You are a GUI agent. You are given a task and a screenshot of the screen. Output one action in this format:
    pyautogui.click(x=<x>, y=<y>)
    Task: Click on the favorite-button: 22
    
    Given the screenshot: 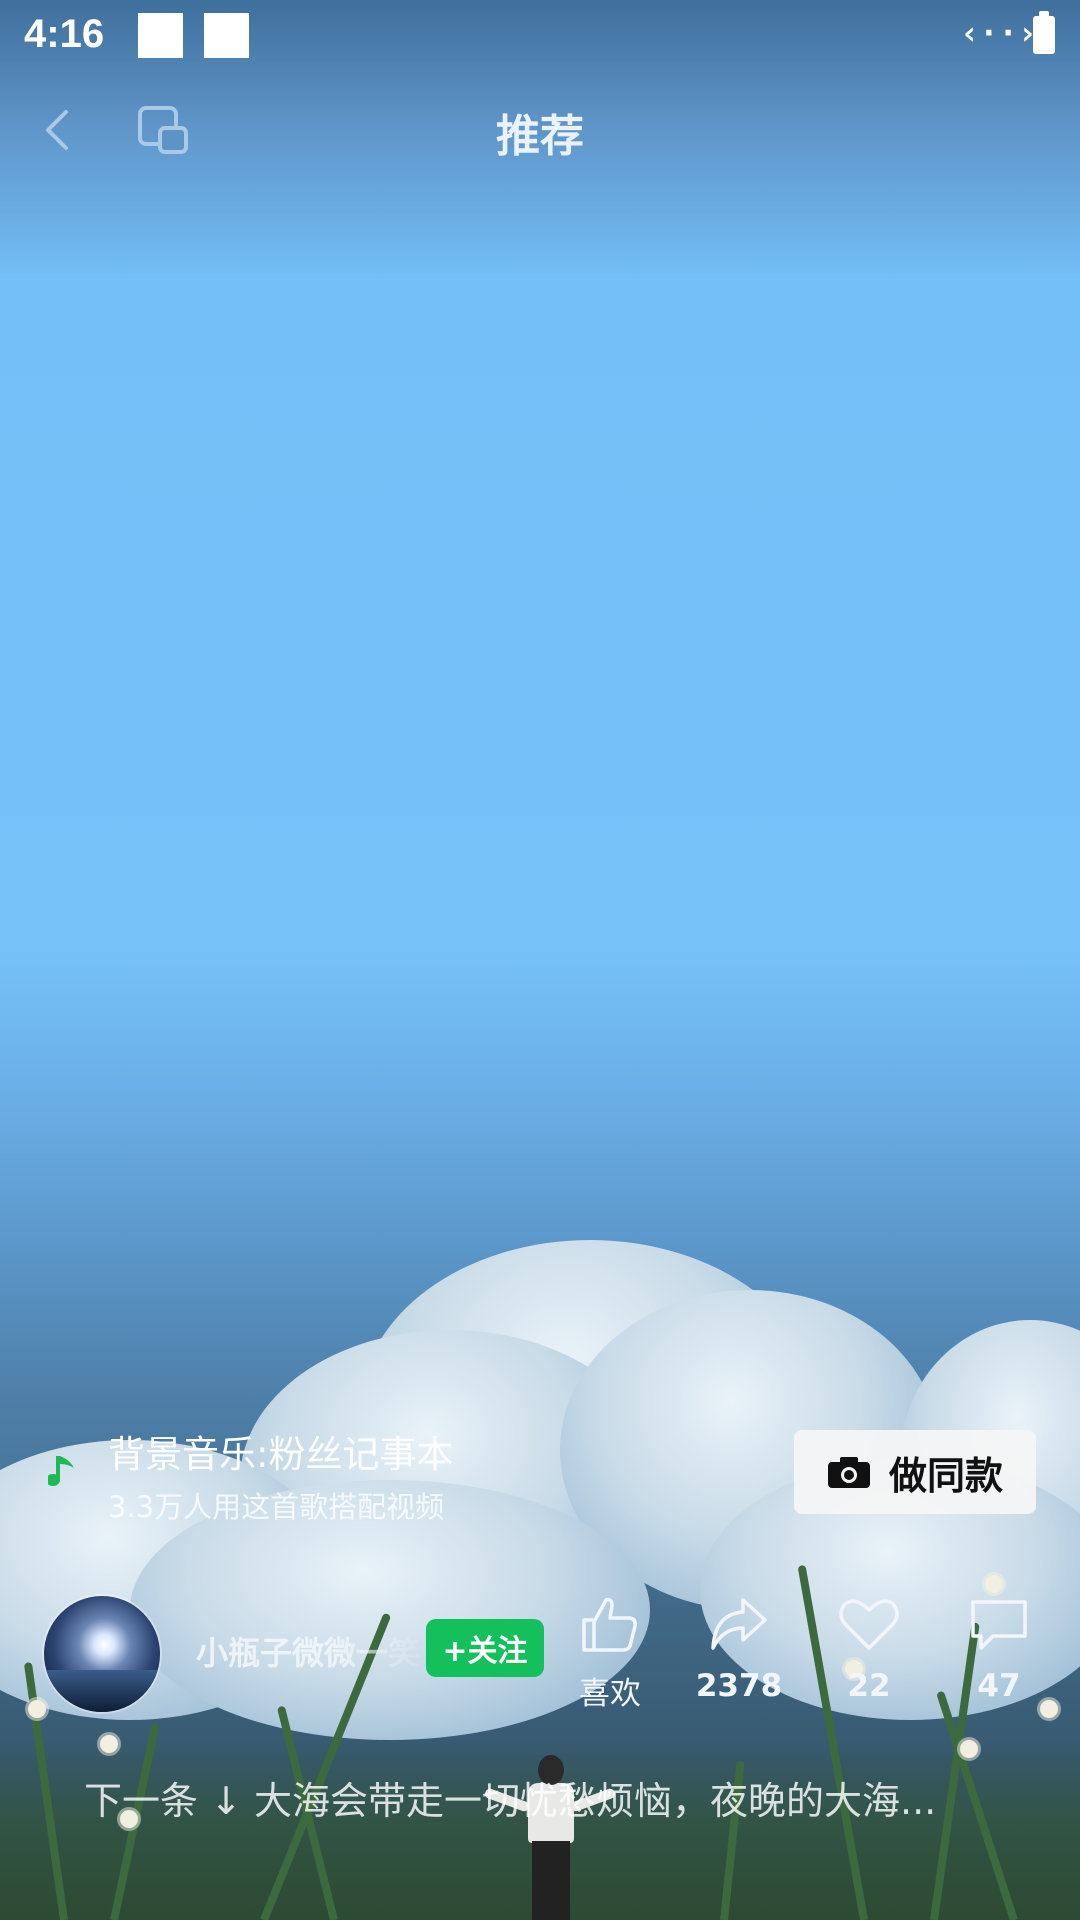 What is the action you would take?
    pyautogui.click(x=869, y=1648)
    